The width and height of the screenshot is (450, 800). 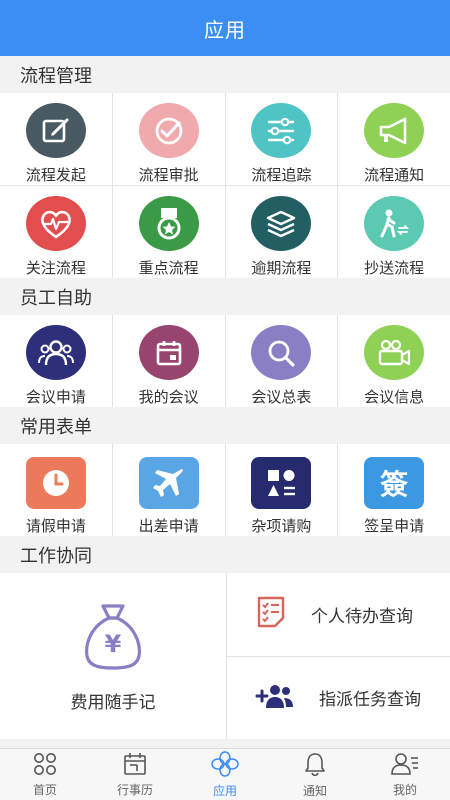 What do you see at coordinates (281, 526) in the screenshot?
I see `app-label: 杂项请购` at bounding box center [281, 526].